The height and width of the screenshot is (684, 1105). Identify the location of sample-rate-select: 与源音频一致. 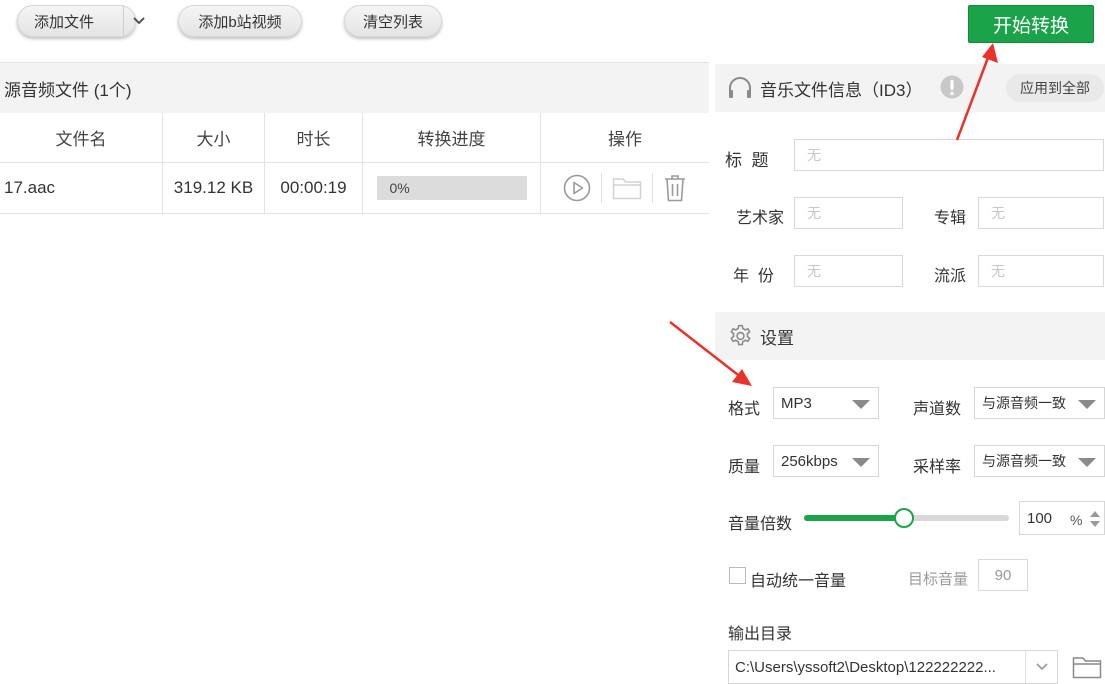
(1039, 461).